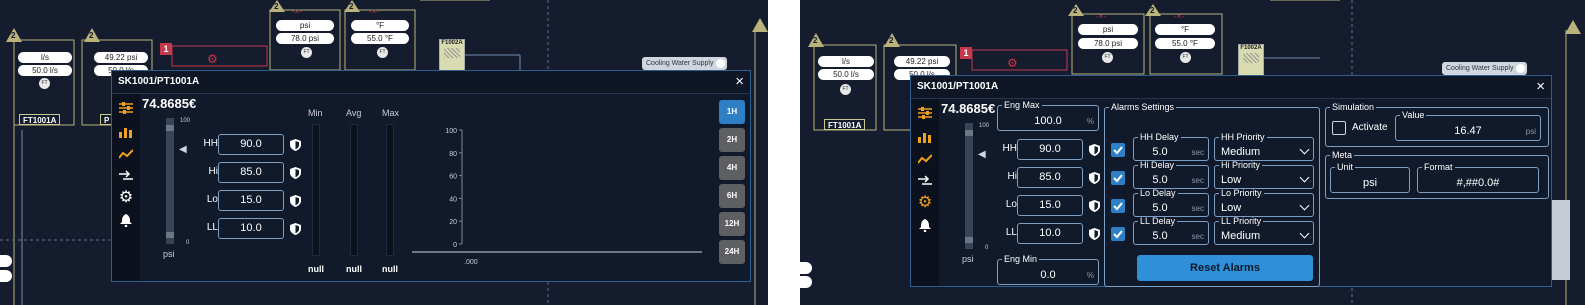 Image resolution: width=1585 pixels, height=305 pixels. What do you see at coordinates (1171, 231) in the screenshot?
I see `alarm-delay-field: LL Delay 5.0 sec` at bounding box center [1171, 231].